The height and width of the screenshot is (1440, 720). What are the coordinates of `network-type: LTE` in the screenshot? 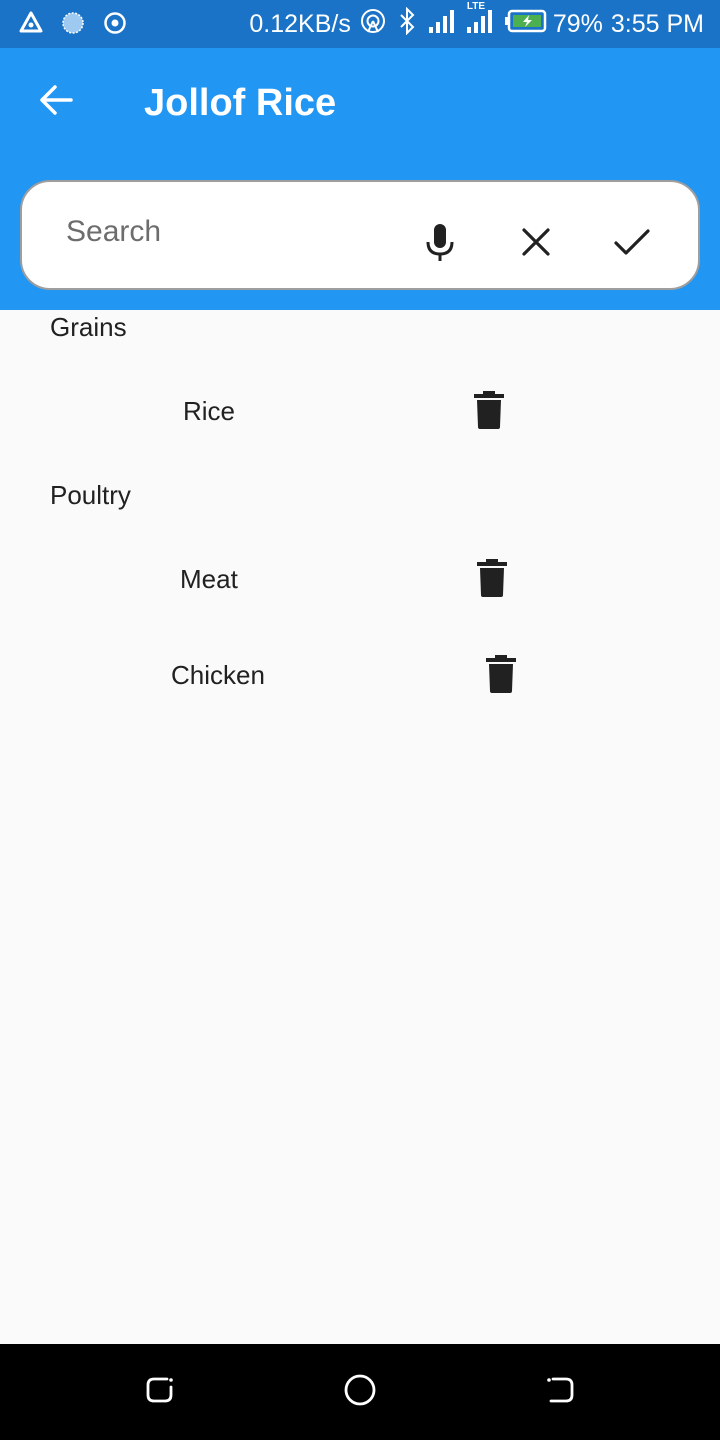 It's located at (475, 6).